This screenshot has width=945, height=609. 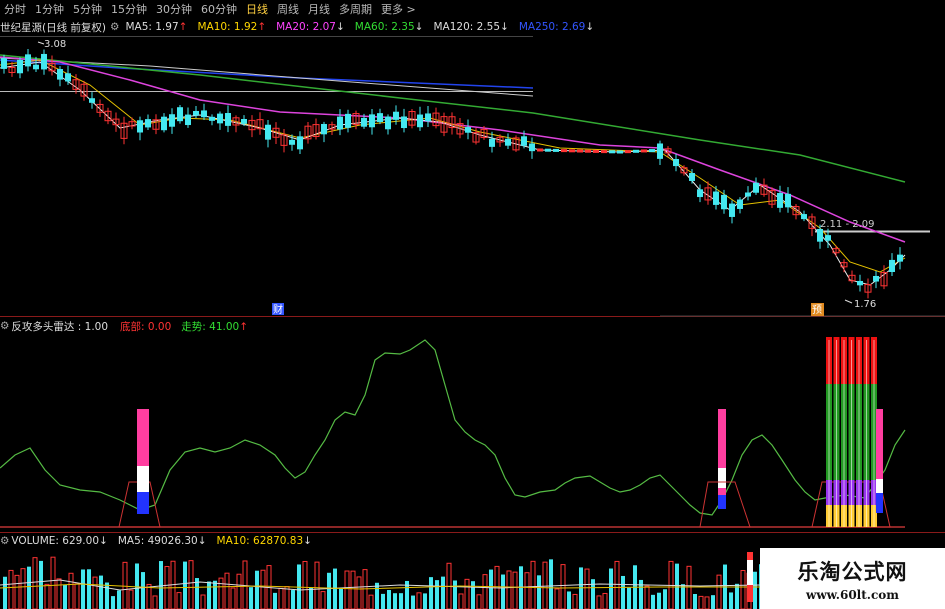 What do you see at coordinates (55, 541) in the screenshot?
I see `legend-label: VOLUME: 629.00` at bounding box center [55, 541].